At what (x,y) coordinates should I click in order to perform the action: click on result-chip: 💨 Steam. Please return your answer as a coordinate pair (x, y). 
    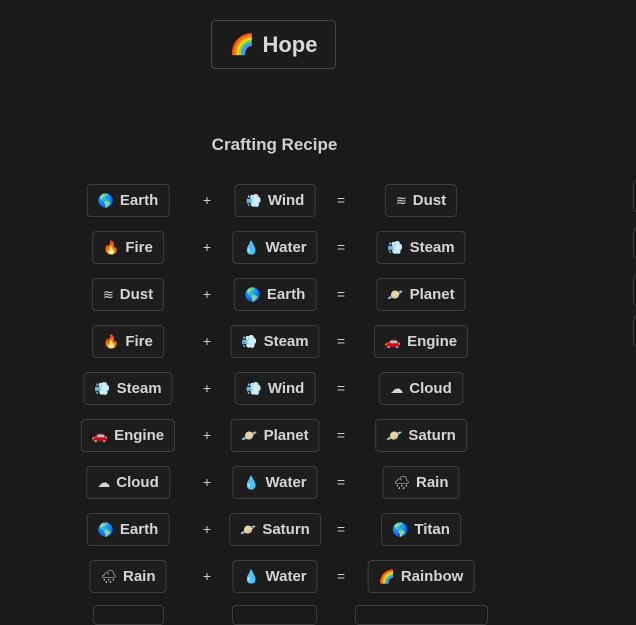
    Looking at the image, I should click on (421, 247).